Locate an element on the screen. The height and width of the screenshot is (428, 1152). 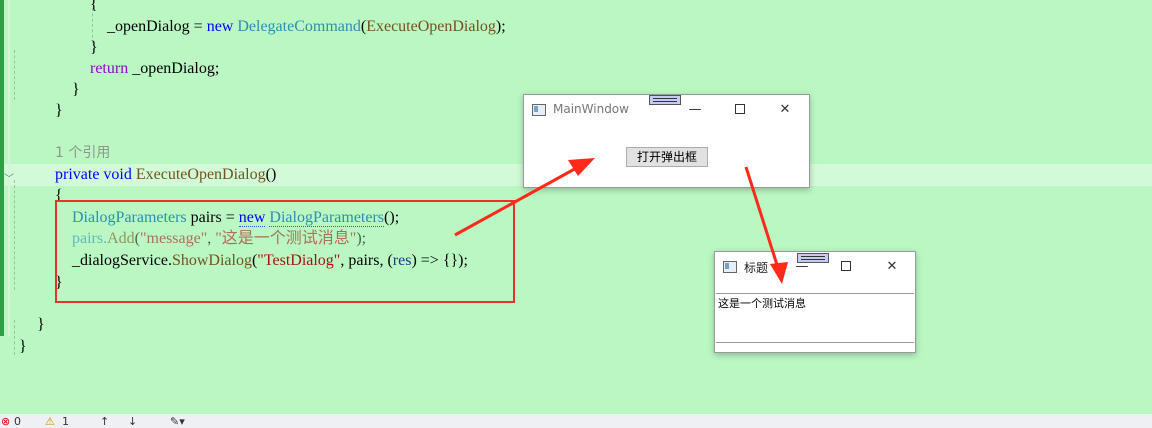
annotation-arrows is located at coordinates (621, 221).